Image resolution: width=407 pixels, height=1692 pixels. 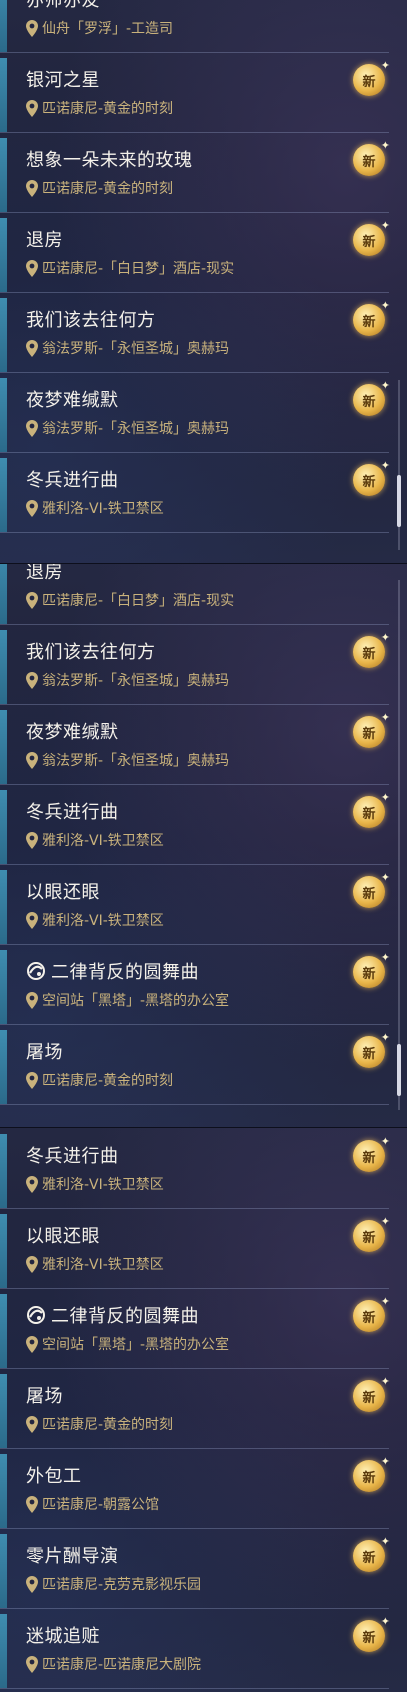 I want to click on quest-title: 零片酬导演, so click(x=72, y=1556).